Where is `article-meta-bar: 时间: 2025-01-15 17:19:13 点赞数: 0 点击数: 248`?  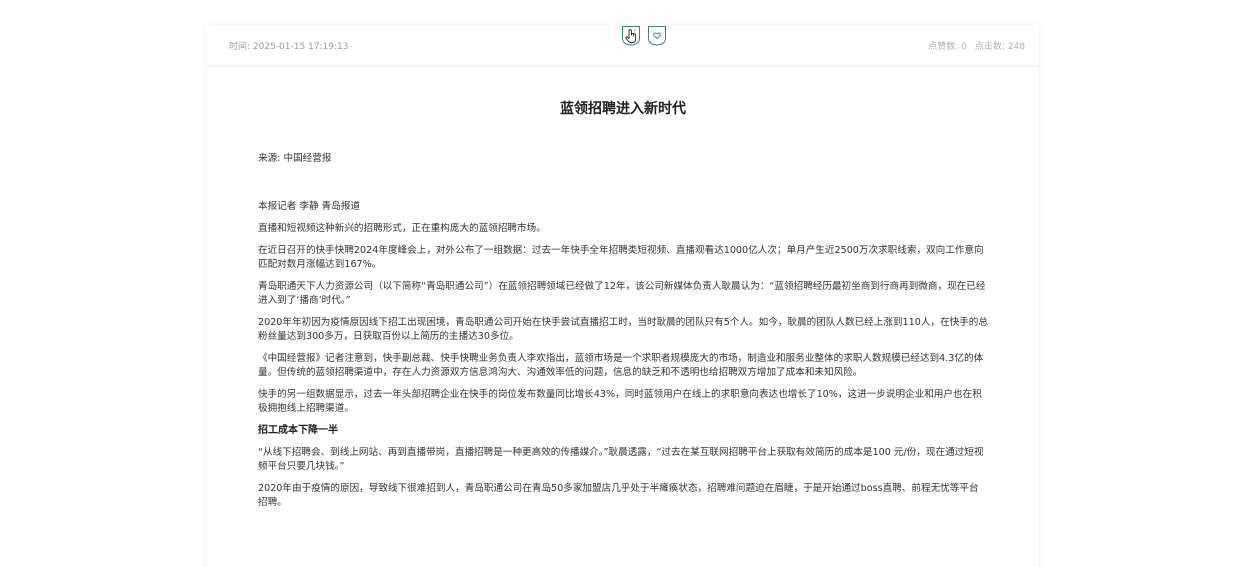
article-meta-bar: 时间: 2025-01-15 17:19:13 点赞数: 0 点击数: 248 is located at coordinates (623, 45).